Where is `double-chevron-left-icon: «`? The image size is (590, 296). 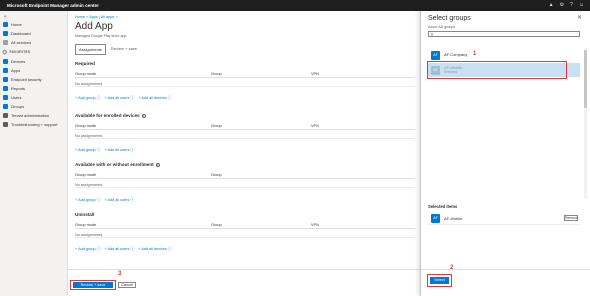
double-chevron-left-icon: « is located at coordinates (7, 17).